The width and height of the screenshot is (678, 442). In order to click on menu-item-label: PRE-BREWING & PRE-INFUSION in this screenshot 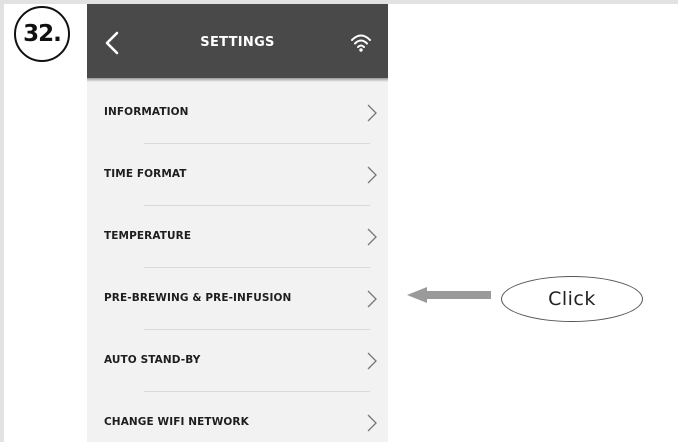, I will do `click(198, 298)`.